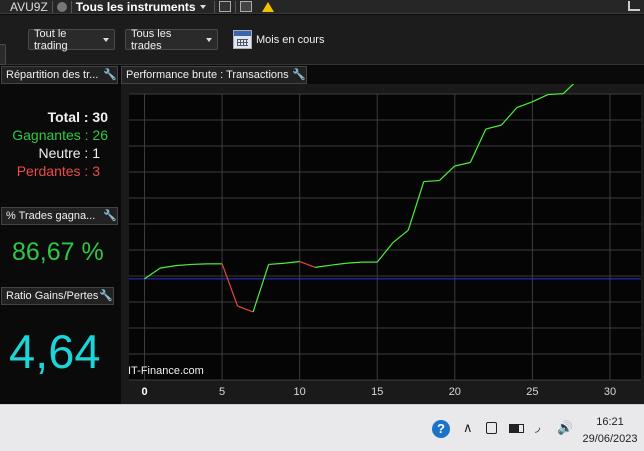 The height and width of the screenshot is (451, 644). What do you see at coordinates (55, 351) in the screenshot?
I see `ratio-value: 4,64` at bounding box center [55, 351].